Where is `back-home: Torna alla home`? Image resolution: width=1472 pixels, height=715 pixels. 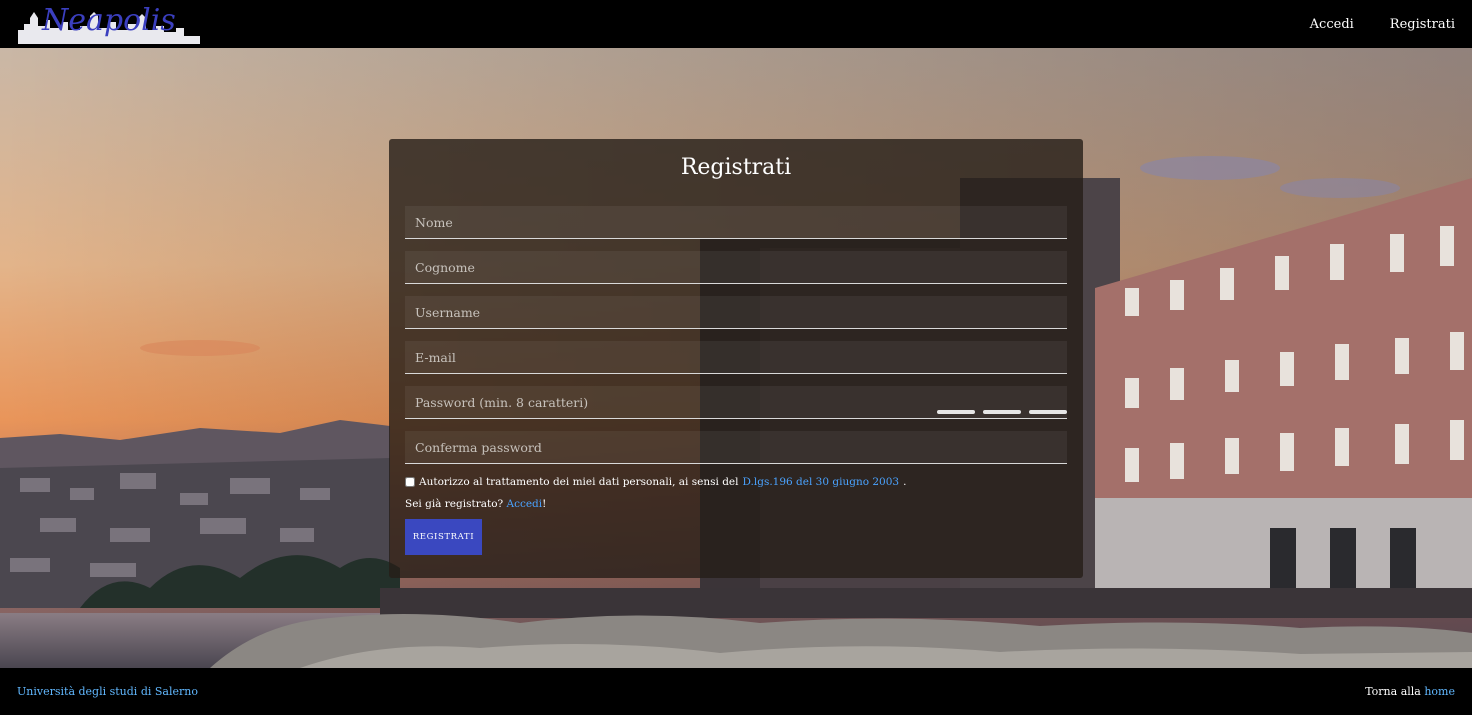
back-home: Torna alla home is located at coordinates (1410, 691).